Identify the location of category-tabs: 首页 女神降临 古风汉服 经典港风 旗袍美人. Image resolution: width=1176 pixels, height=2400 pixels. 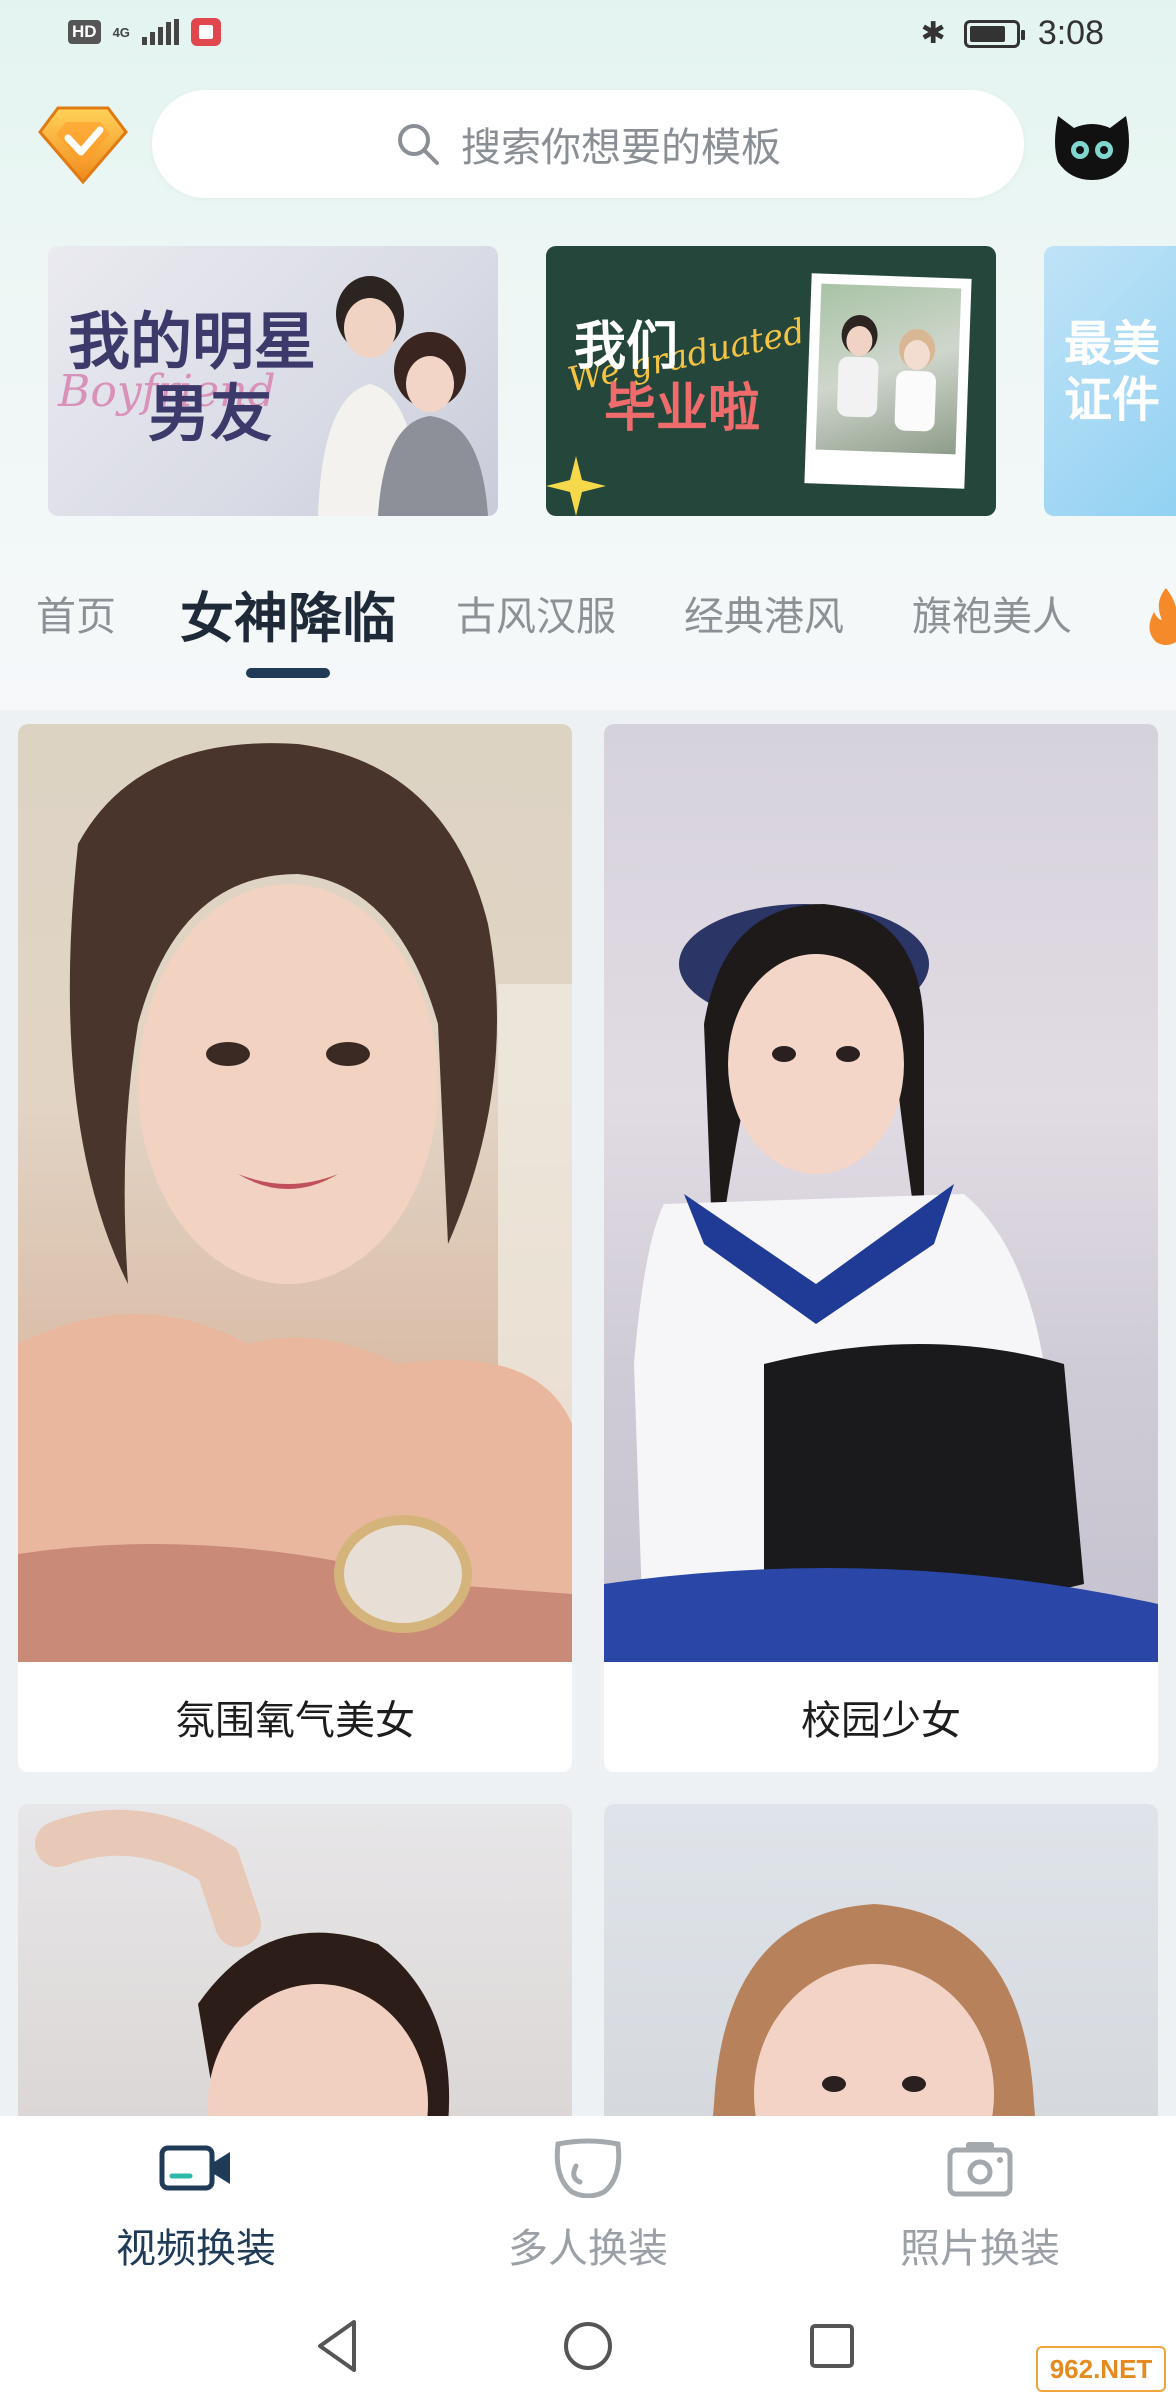
(588, 620).